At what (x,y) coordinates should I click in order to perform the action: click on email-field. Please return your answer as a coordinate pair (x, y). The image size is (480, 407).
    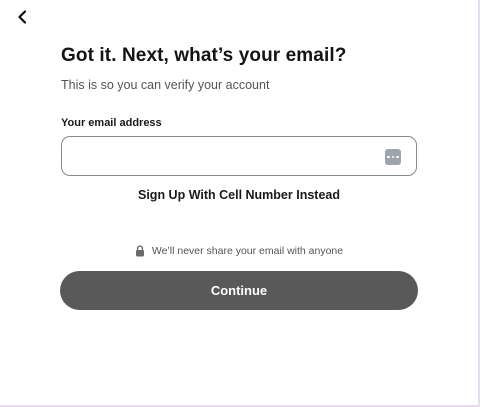
    Looking at the image, I should click on (224, 156).